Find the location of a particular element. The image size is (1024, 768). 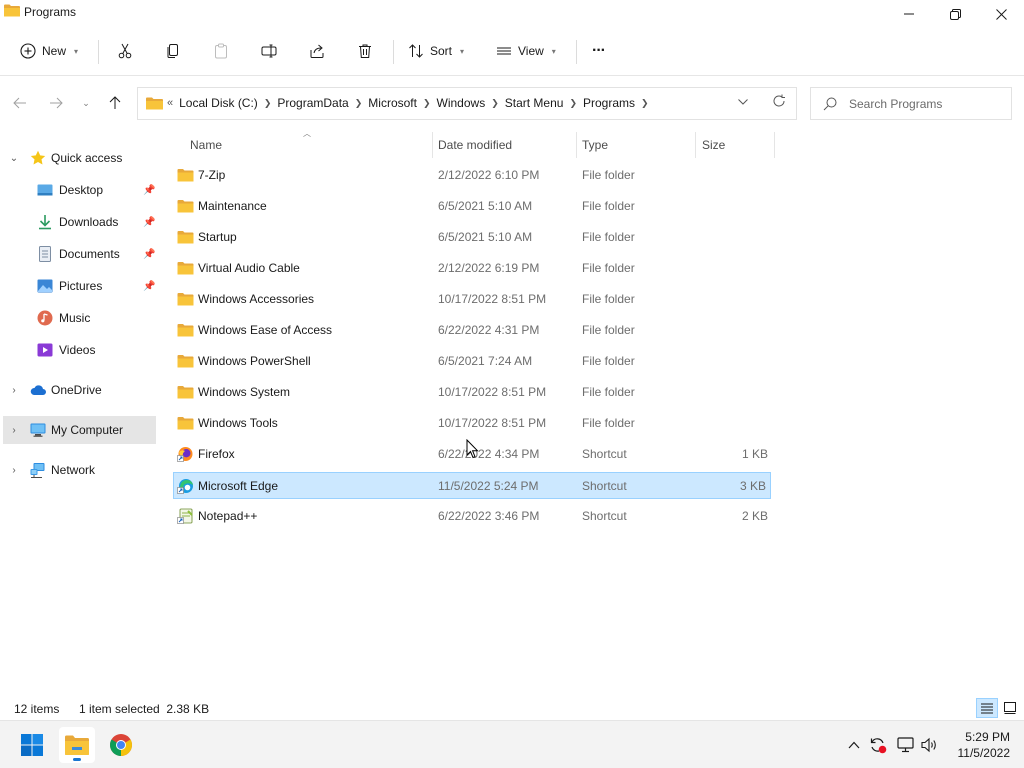

nav-pictures: Pictures 📌 is located at coordinates (79, 286).